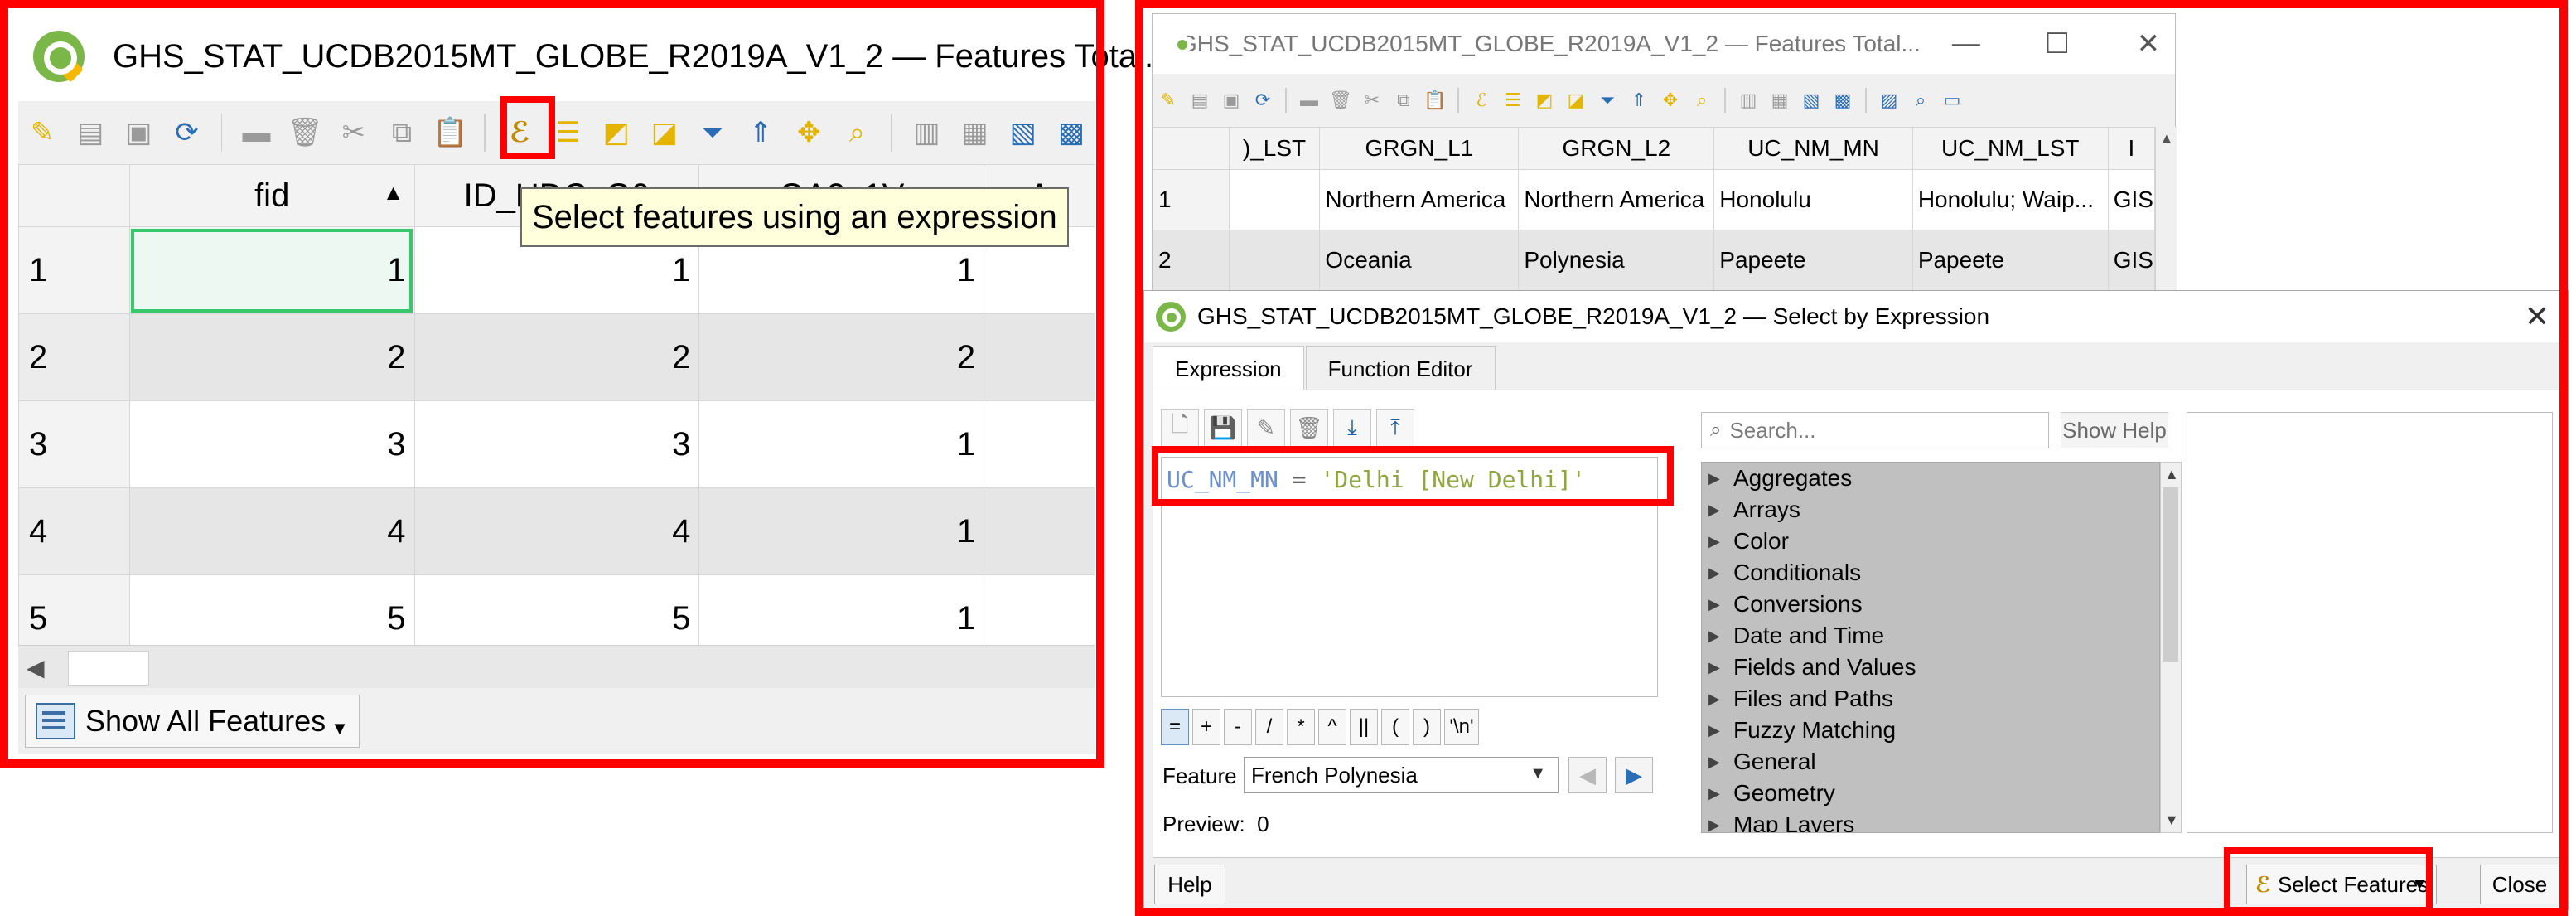 The image size is (2576, 916). I want to click on table-cell: Oceania, so click(1419, 260).